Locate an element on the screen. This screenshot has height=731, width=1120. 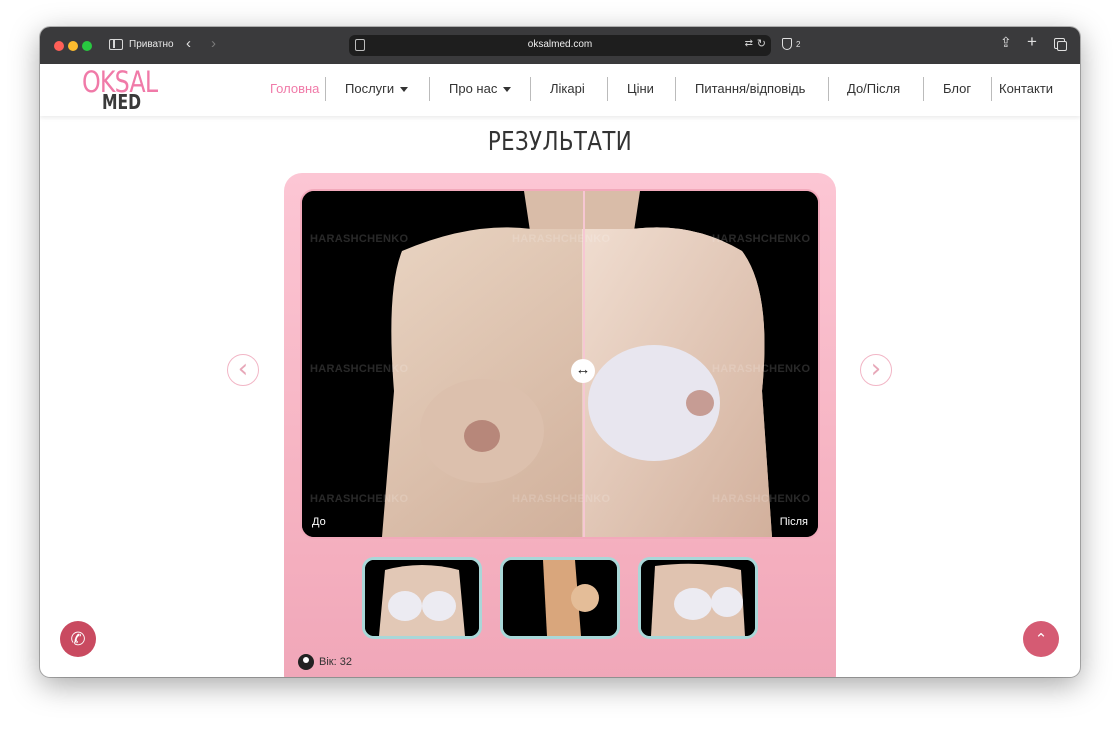
forward-icon: › is located at coordinates (213, 43).